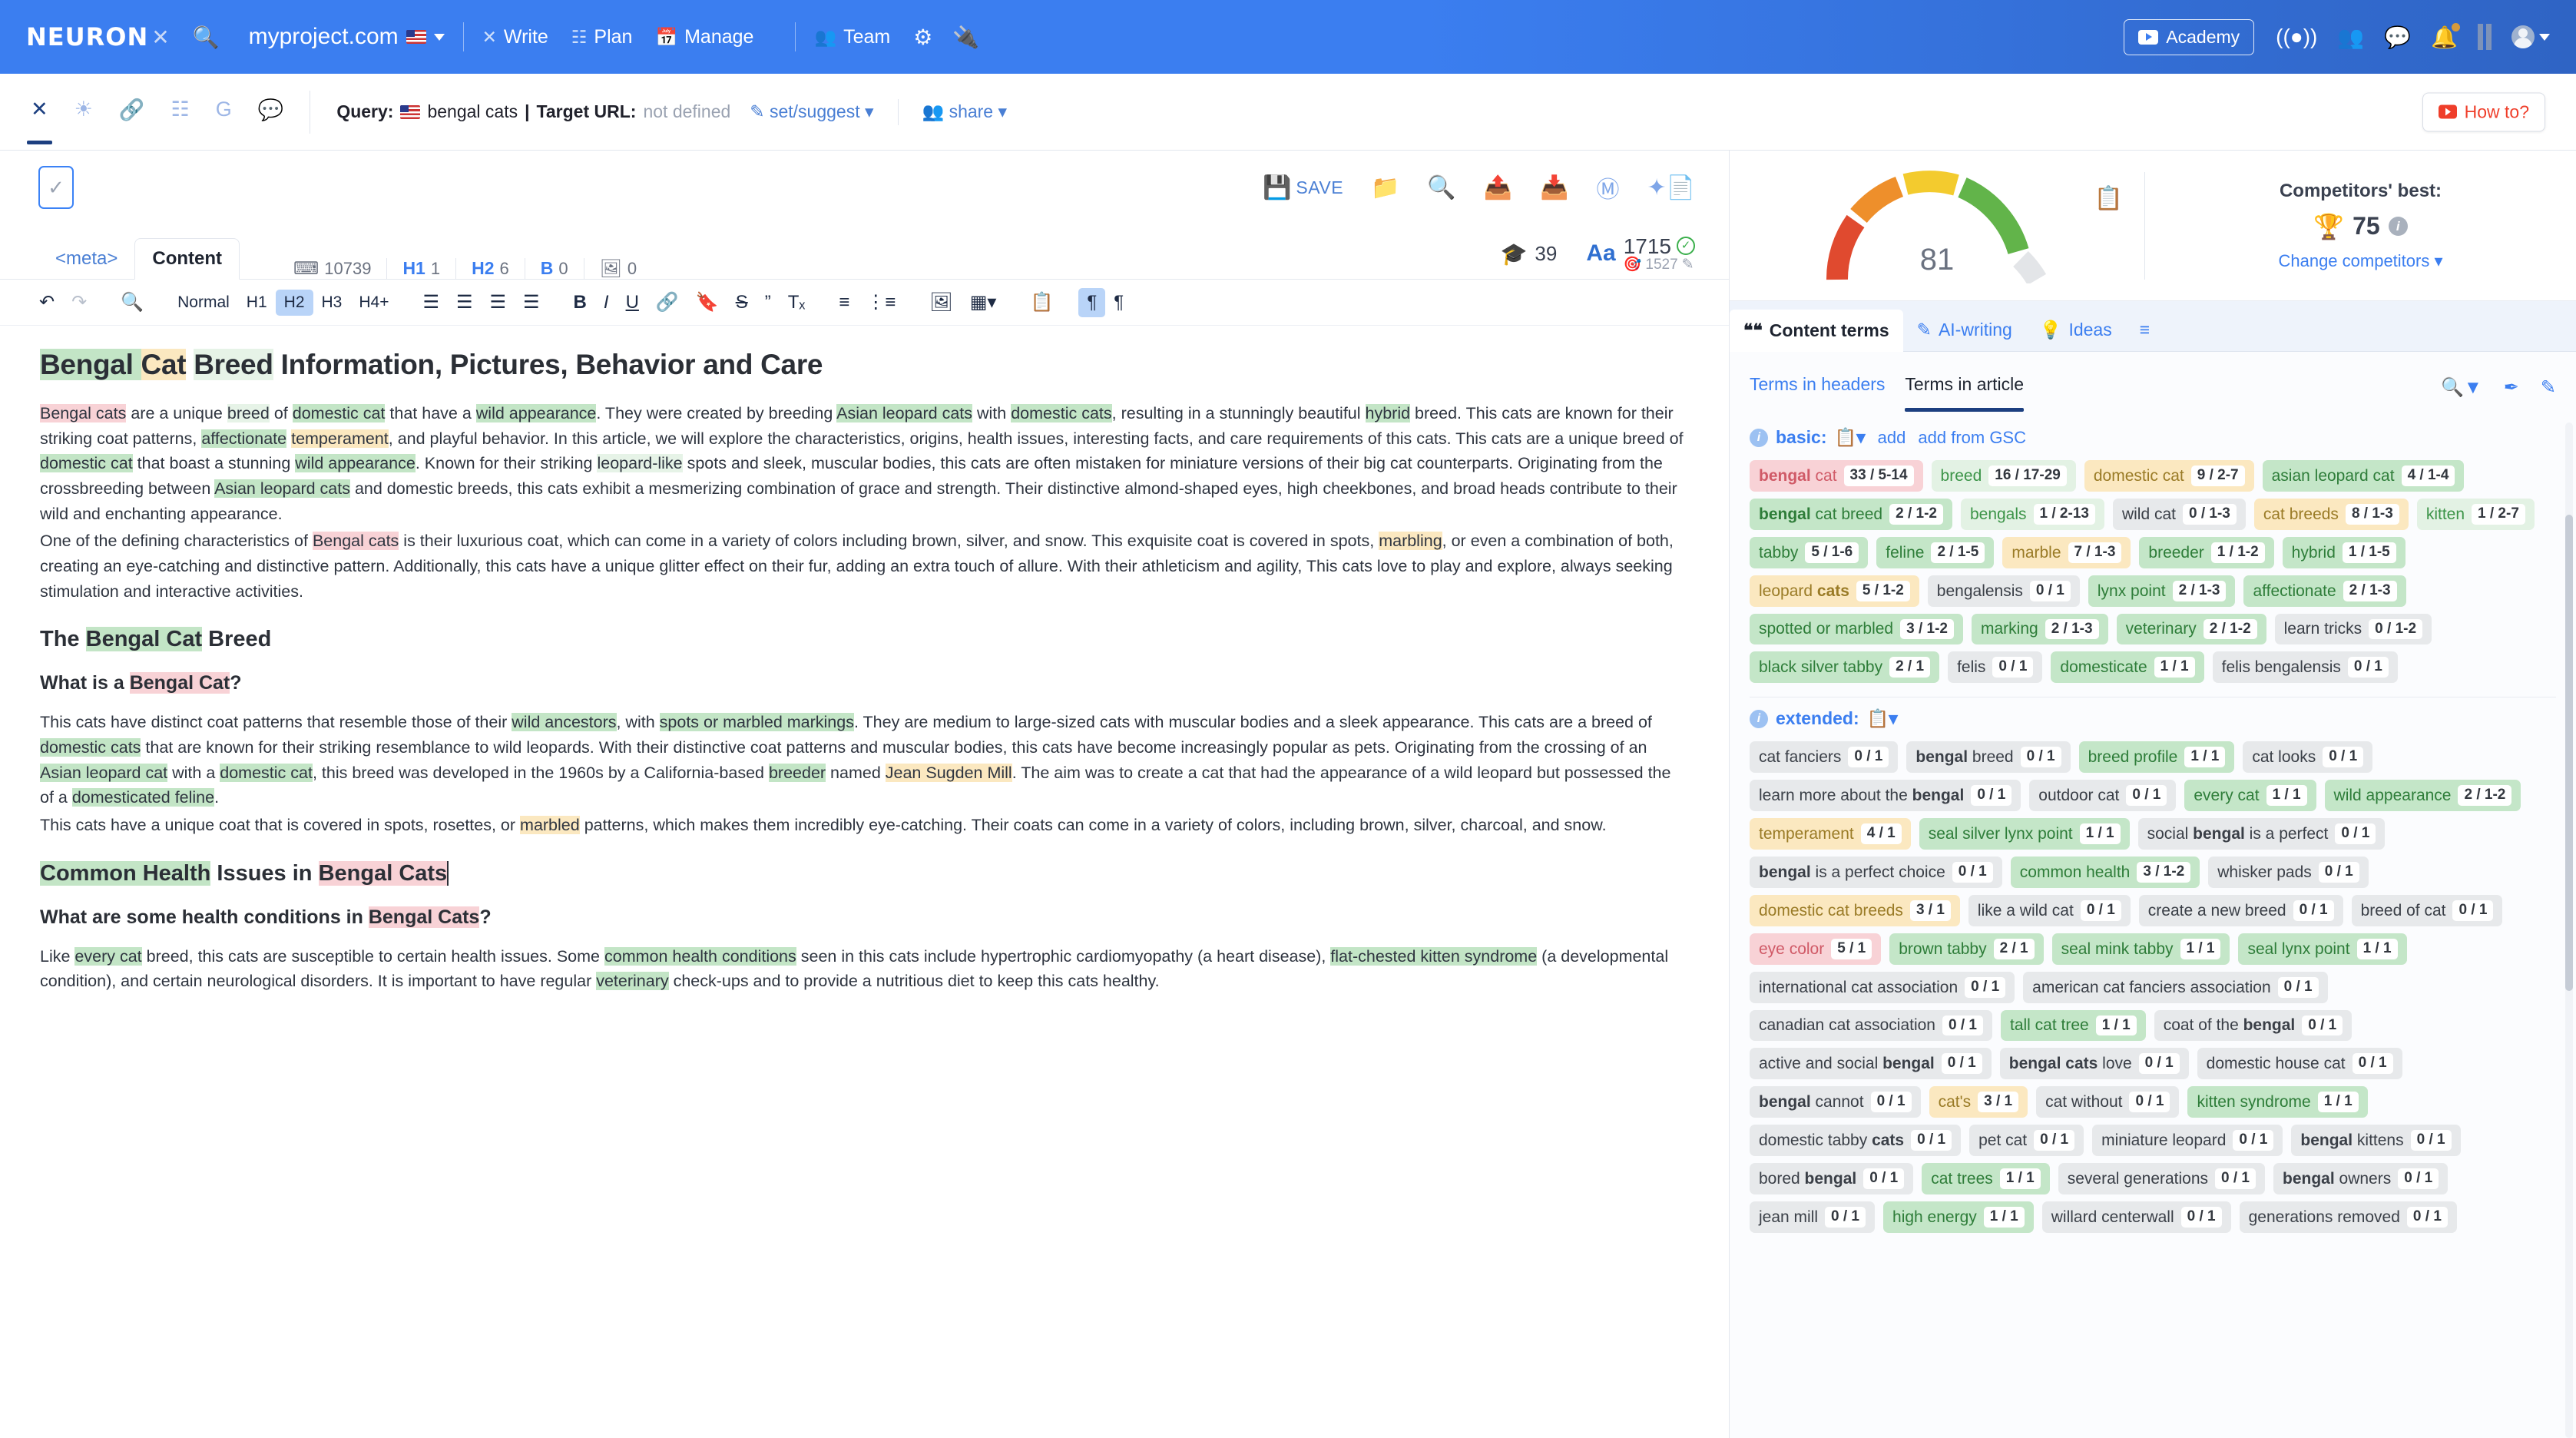  Describe the element at coordinates (2162, 591) in the screenshot. I see `term-chip: lynx point 2 / 1-3` at that location.